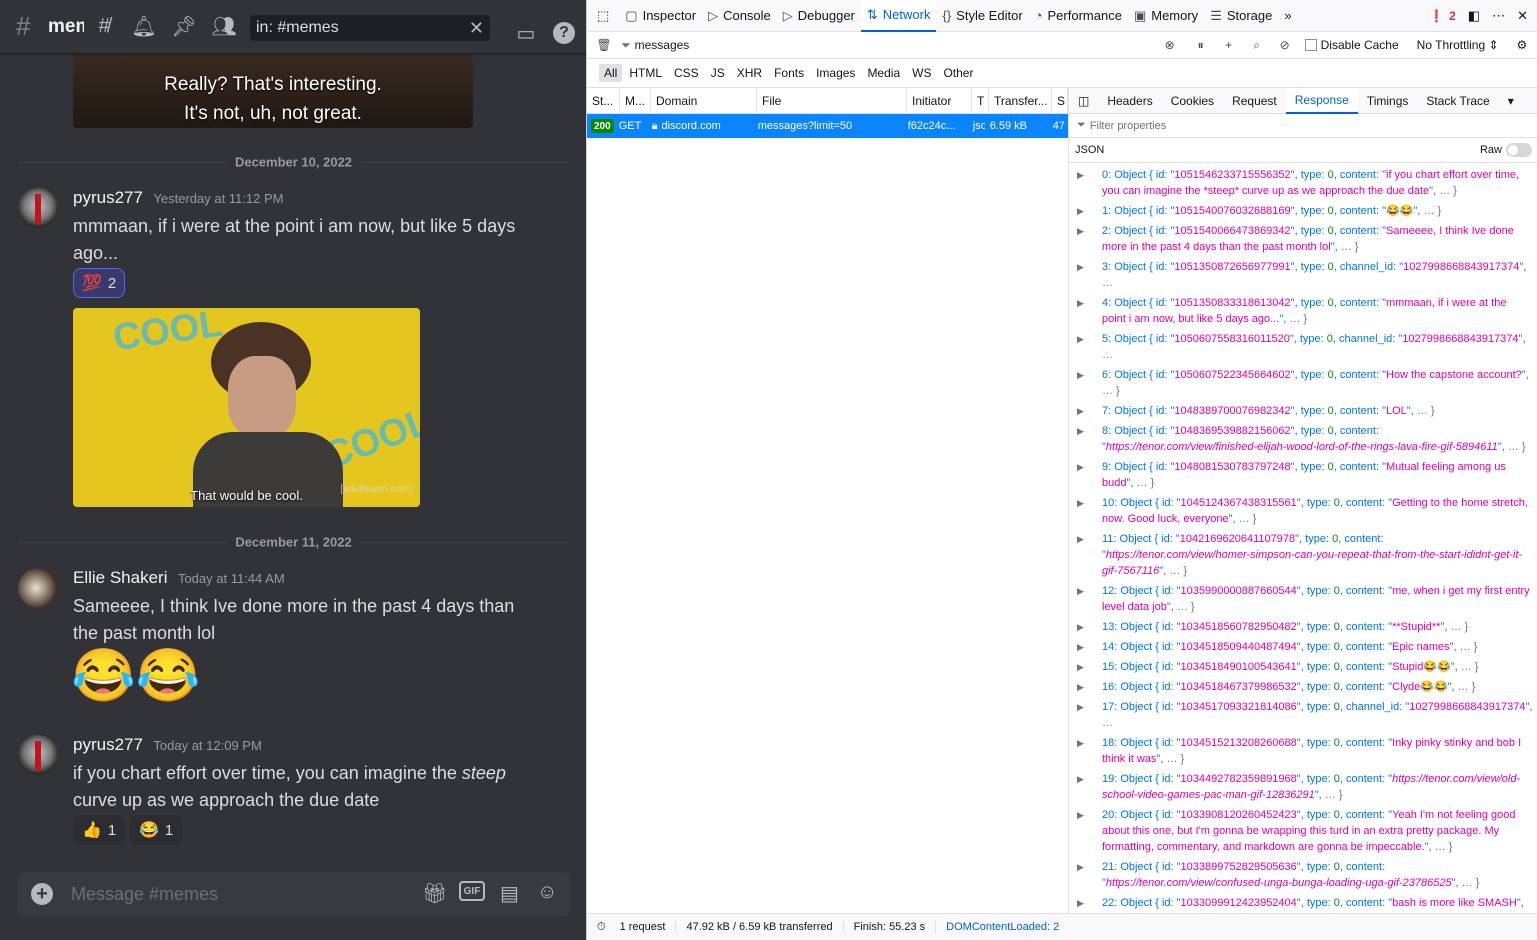 This screenshot has height=940, width=1537. What do you see at coordinates (99, 830) in the screenshot?
I see `reaction-thumbs-up: 👍 1` at bounding box center [99, 830].